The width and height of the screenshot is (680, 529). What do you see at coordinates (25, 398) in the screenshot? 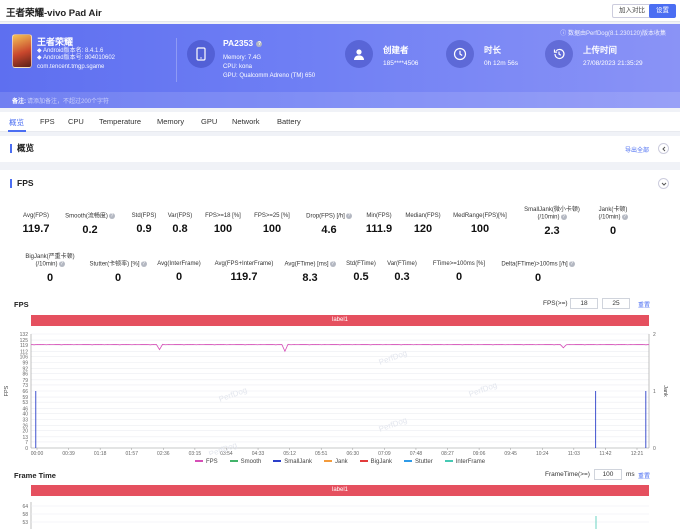
I see `y-tick-label: 59` at bounding box center [25, 398].